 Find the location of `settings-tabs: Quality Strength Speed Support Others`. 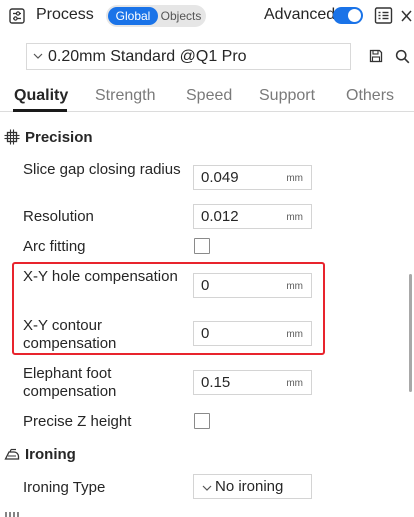

settings-tabs: Quality Strength Speed Support Others is located at coordinates (207, 96).